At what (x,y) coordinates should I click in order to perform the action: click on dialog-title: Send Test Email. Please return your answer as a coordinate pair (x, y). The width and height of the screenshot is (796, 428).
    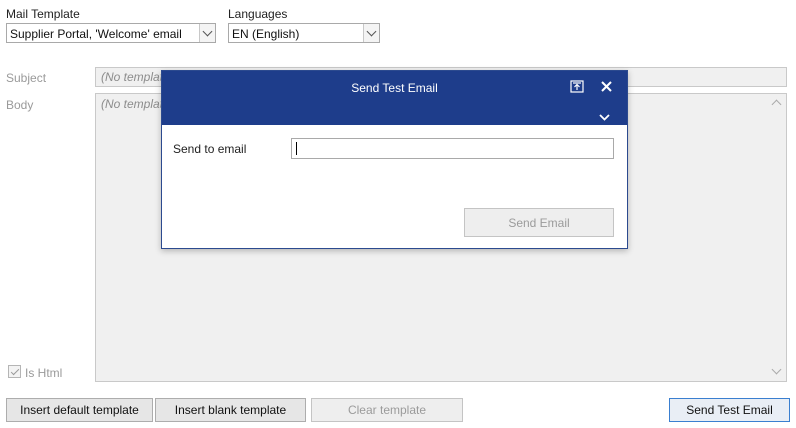
    Looking at the image, I should click on (394, 88).